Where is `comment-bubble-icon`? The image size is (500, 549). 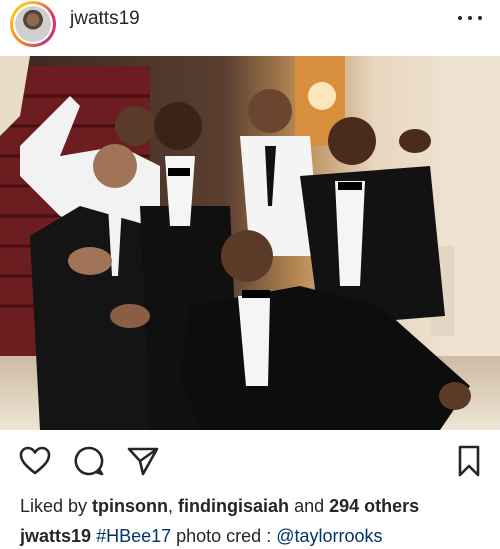 comment-bubble-icon is located at coordinates (89, 461).